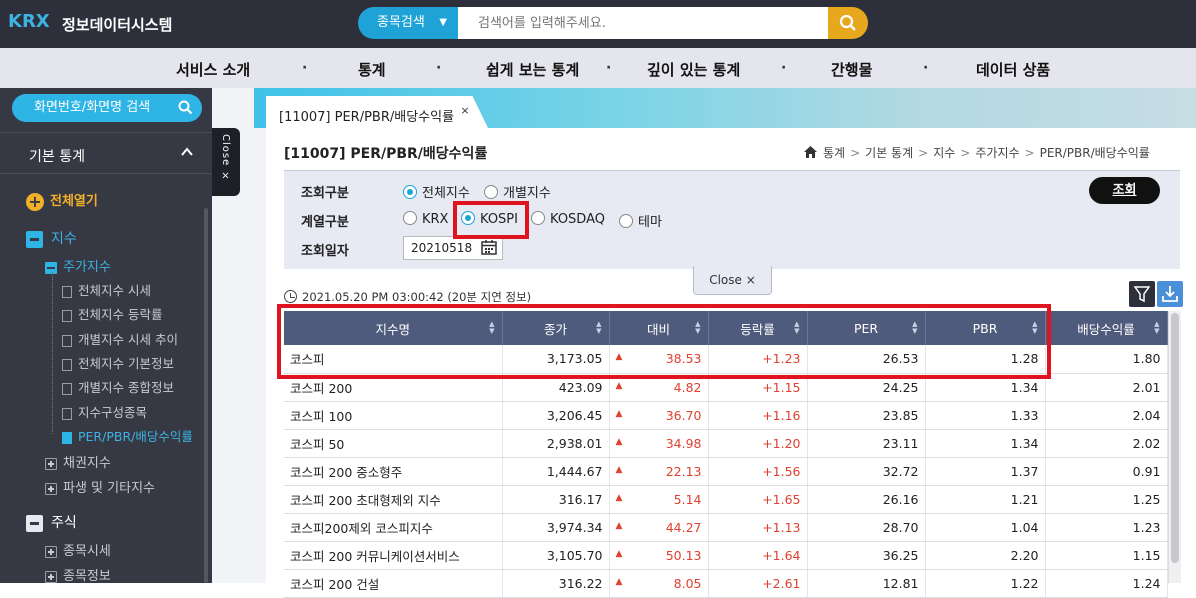 The width and height of the screenshot is (1196, 598). I want to click on table-row: 코스피 200 건설 316.22 ▲ 8.05 +2.61 12.81 1.22 1.24, so click(726, 583).